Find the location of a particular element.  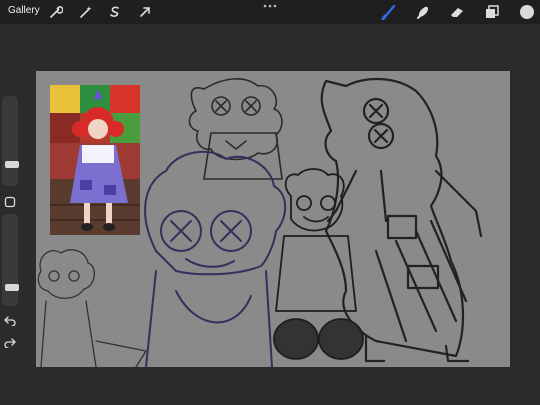

more-options-icon is located at coordinates (270, 6).